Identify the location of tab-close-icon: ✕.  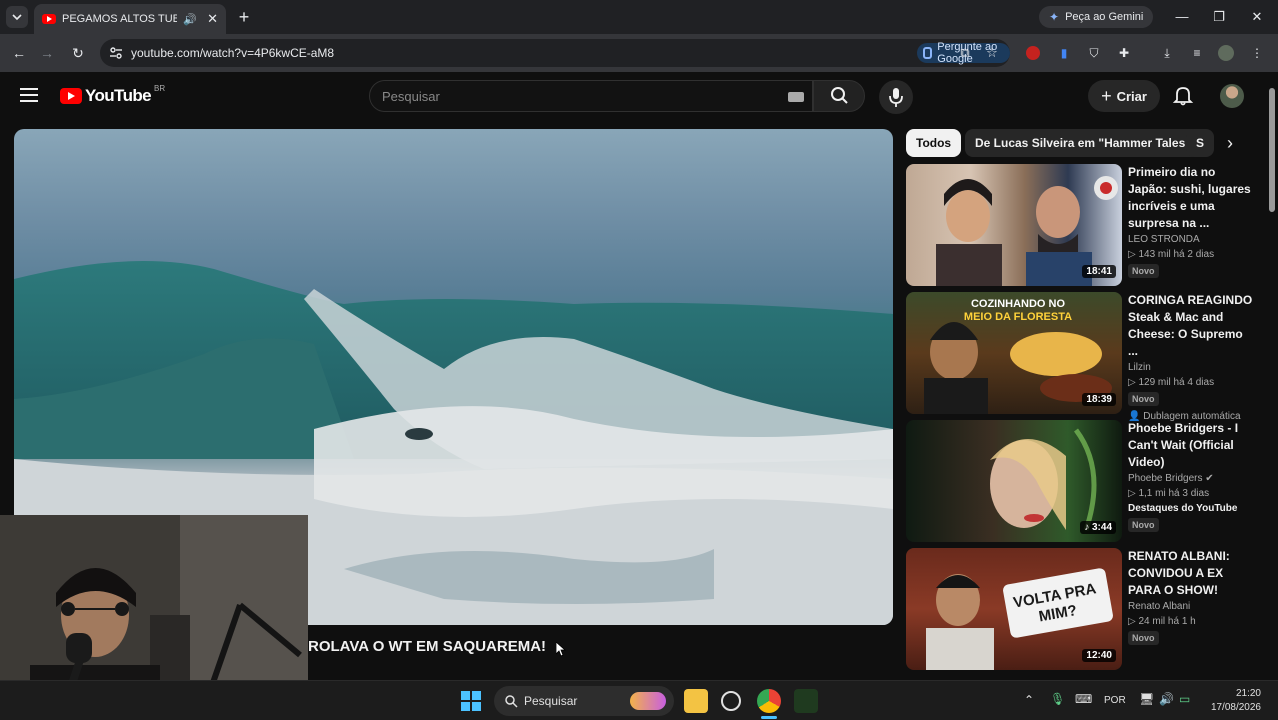
(212, 19).